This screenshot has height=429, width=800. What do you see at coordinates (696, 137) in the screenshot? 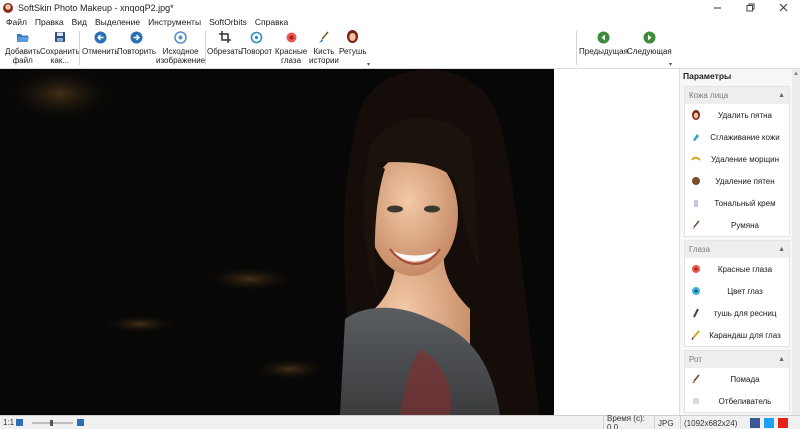
I see `smooth-skin-icon` at bounding box center [696, 137].